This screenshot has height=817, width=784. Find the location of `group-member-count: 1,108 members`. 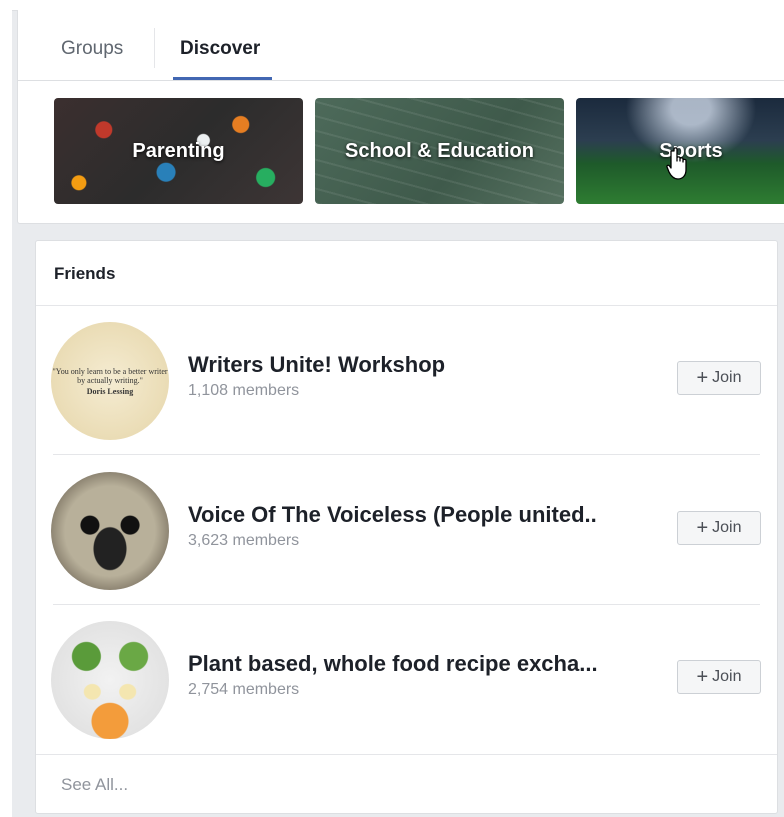

group-member-count: 1,108 members is located at coordinates (244, 390).